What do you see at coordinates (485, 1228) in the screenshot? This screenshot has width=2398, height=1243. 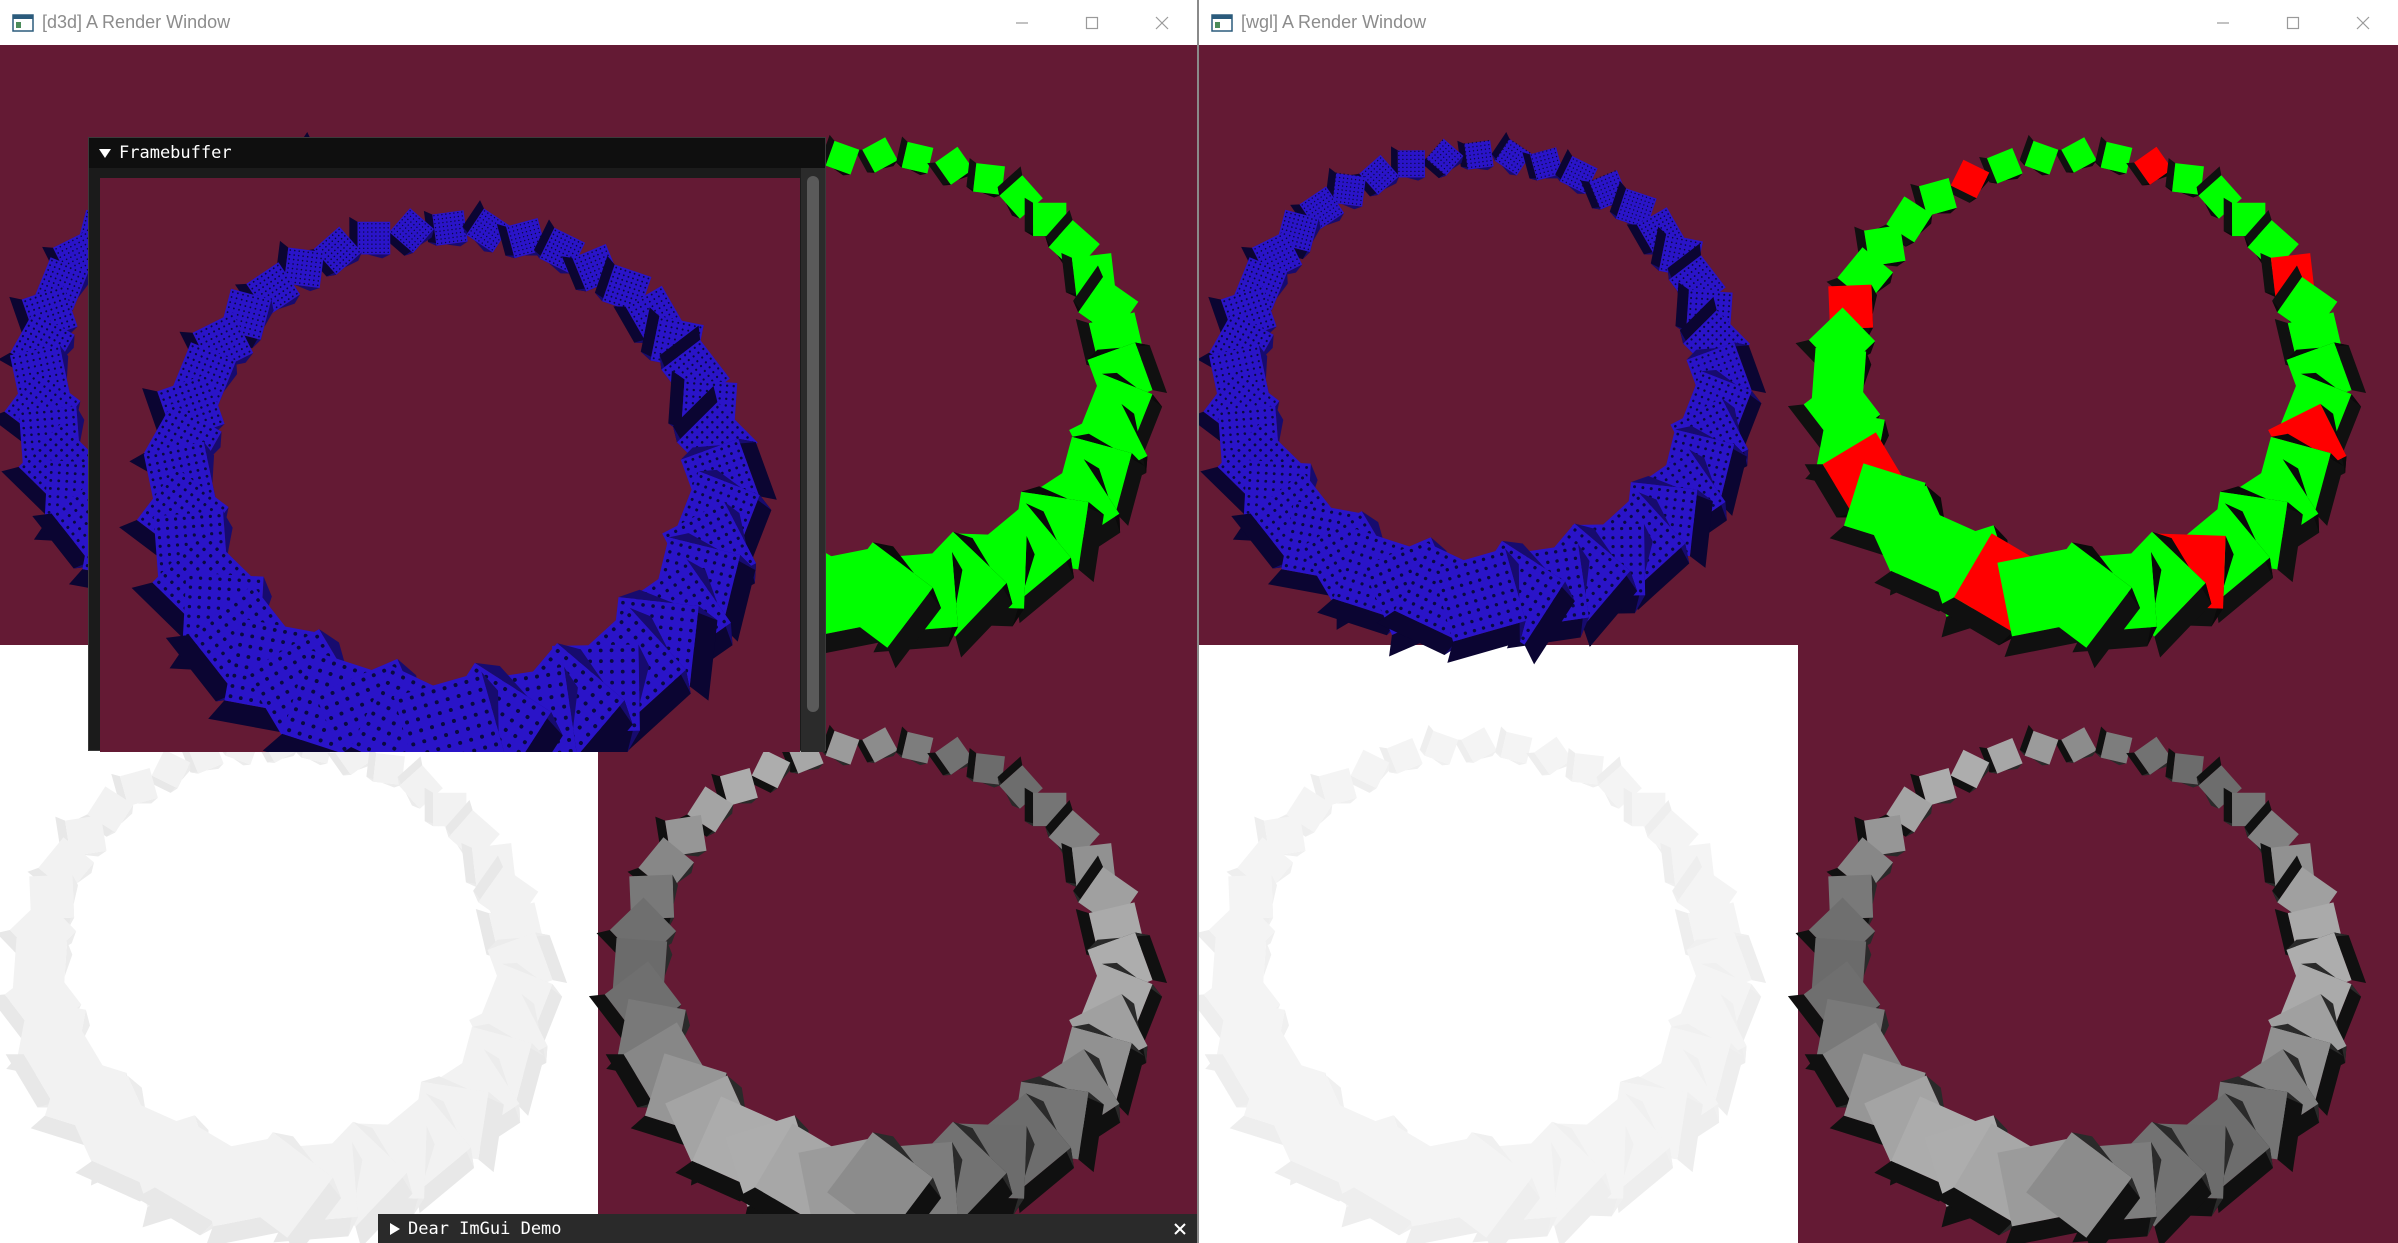 I see `imgui-demo-title: Dear ImGui Demo` at bounding box center [485, 1228].